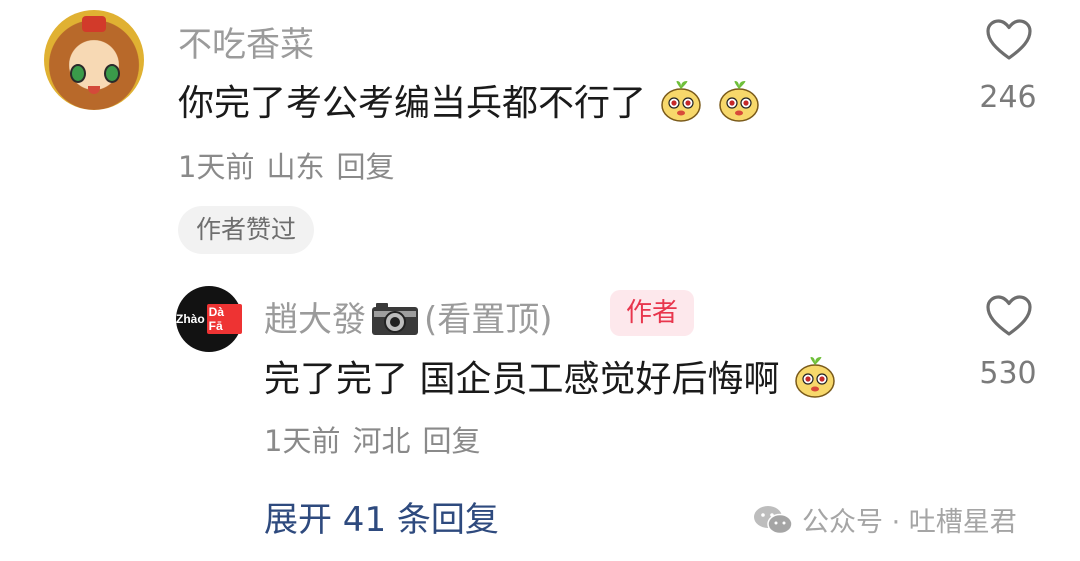  Describe the element at coordinates (1008, 373) in the screenshot. I see `like-count: 530` at that location.